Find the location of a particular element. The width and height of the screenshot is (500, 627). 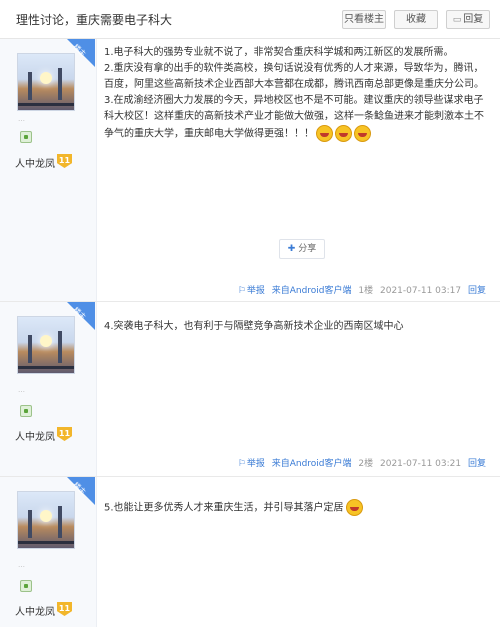

post-line: 4.突袭电子科大，也有利于与隔壁竞争高新技术企业的西南区域中心 is located at coordinates (254, 326).